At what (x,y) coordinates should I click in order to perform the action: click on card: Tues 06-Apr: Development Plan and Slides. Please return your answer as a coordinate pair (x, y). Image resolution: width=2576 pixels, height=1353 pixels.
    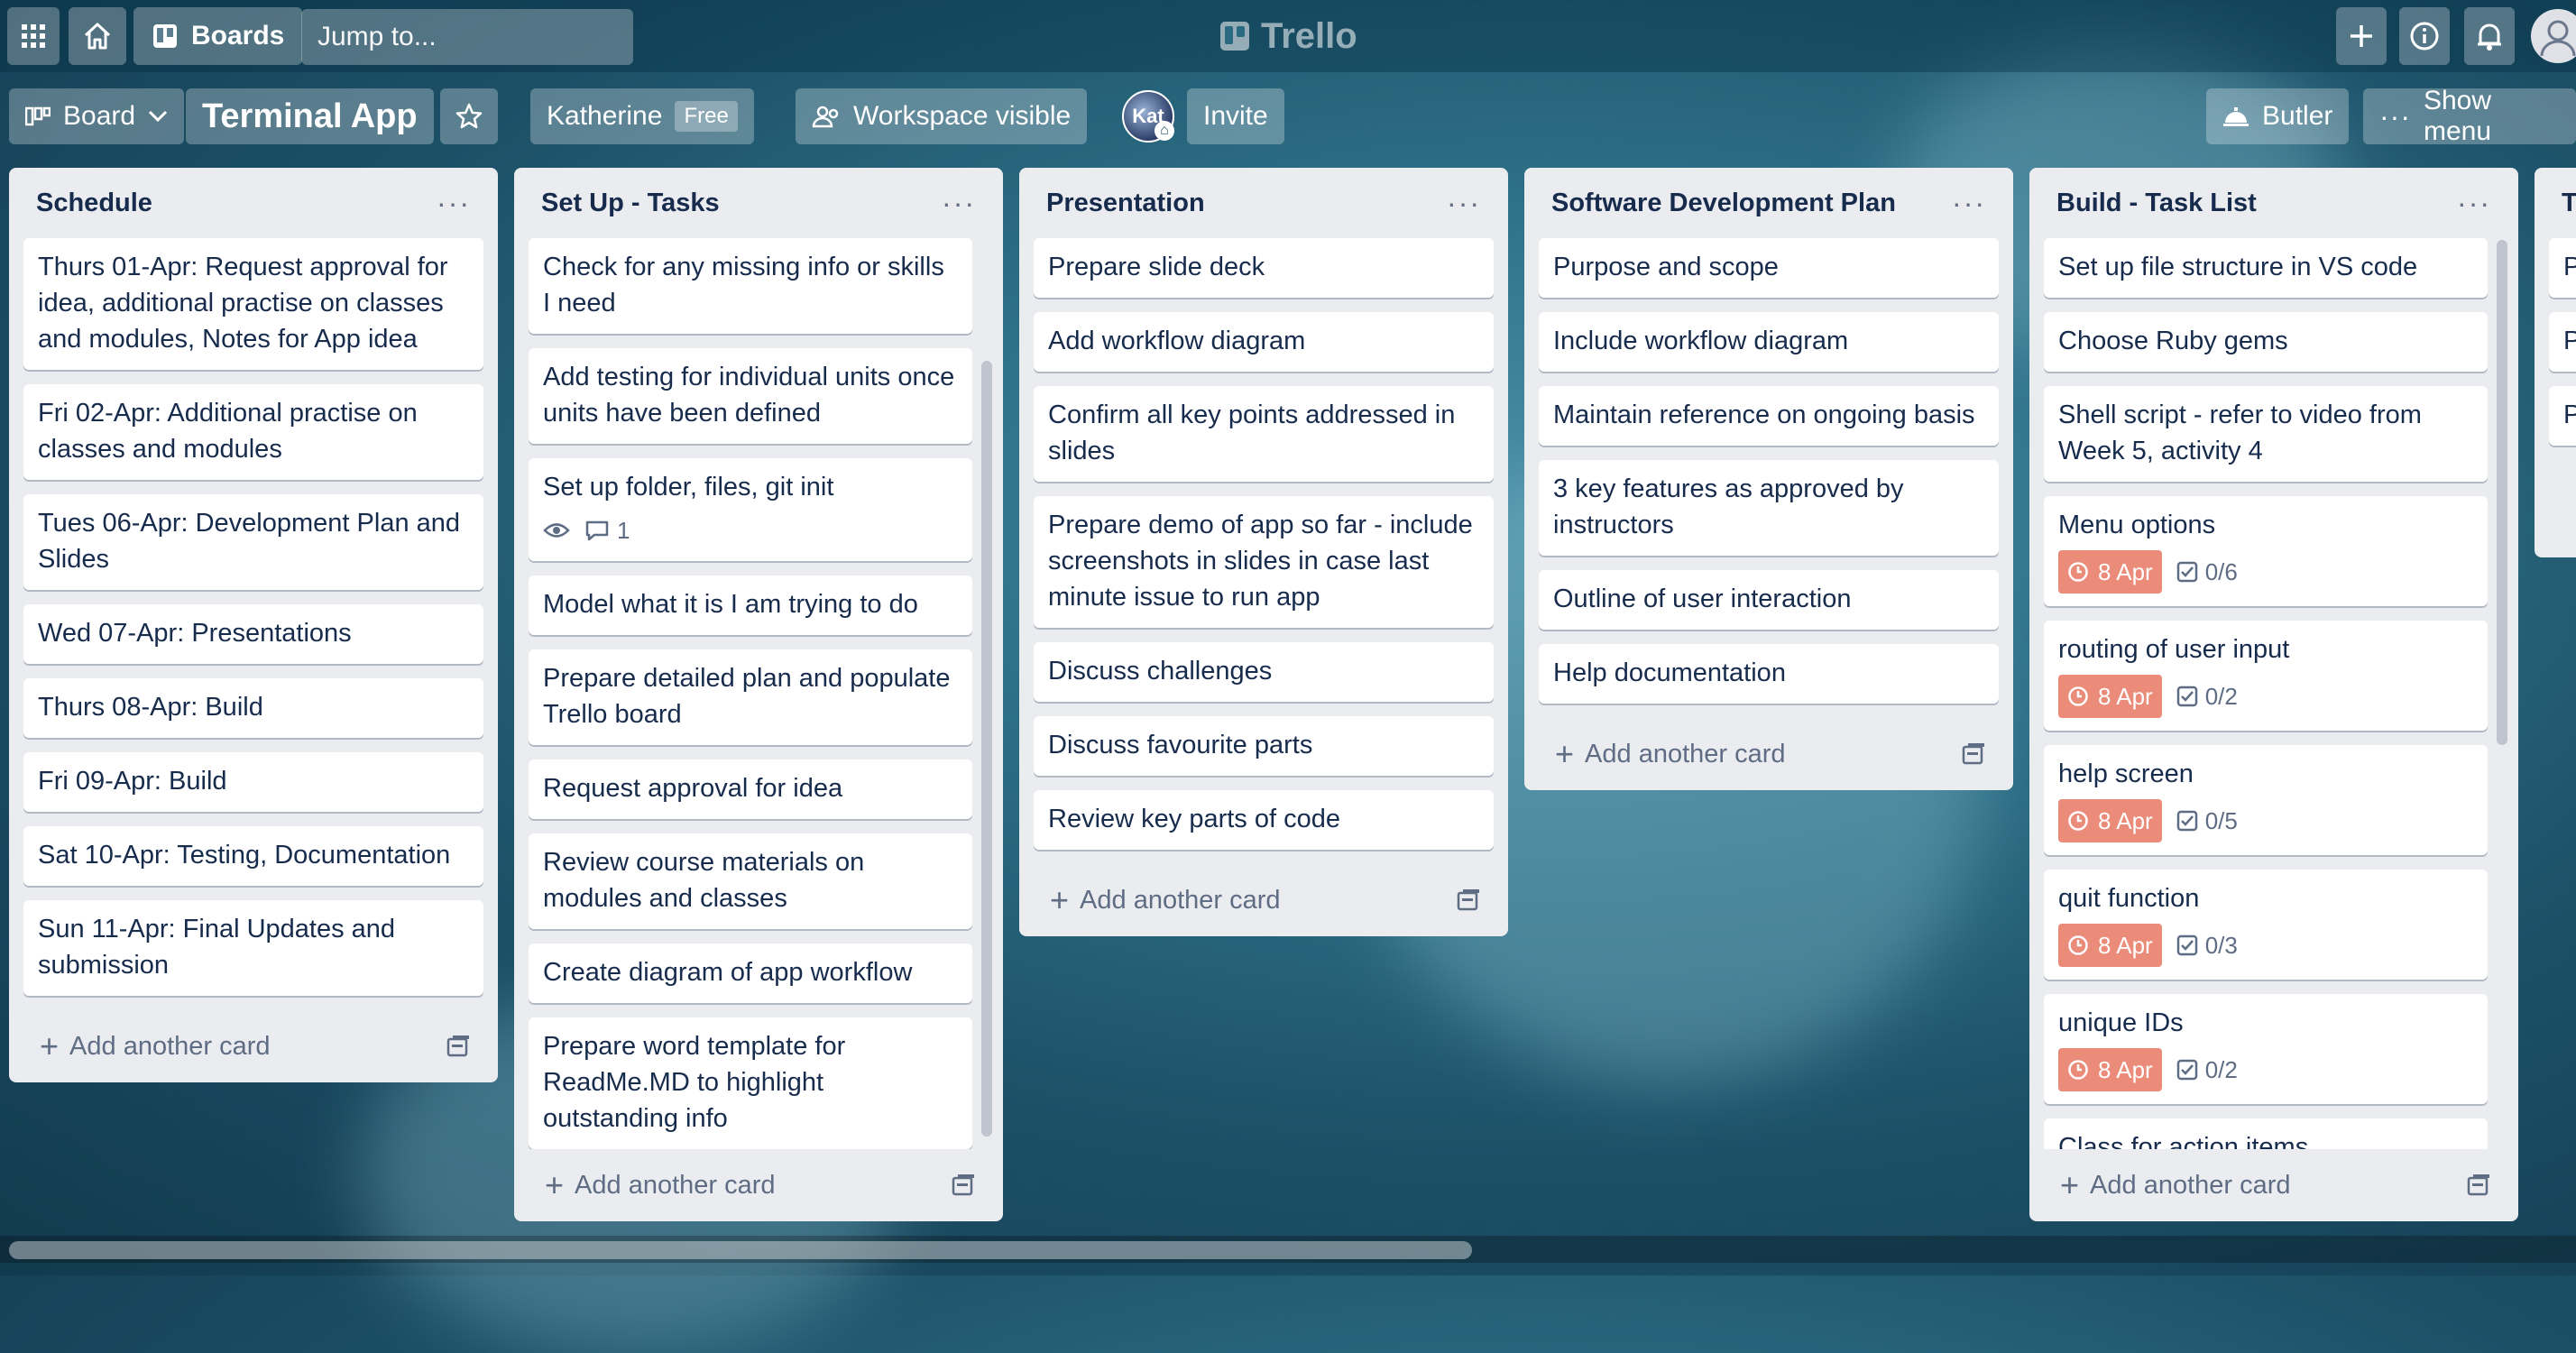
    Looking at the image, I should click on (253, 542).